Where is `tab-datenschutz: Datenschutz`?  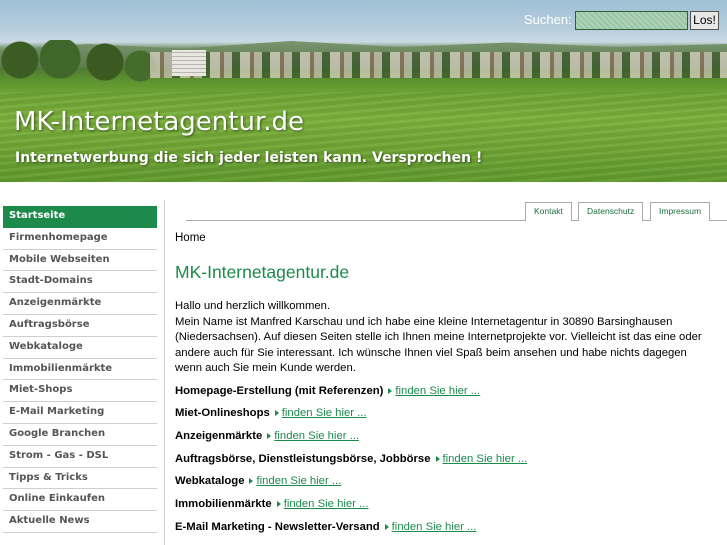
tab-datenschutz: Datenschutz is located at coordinates (611, 211).